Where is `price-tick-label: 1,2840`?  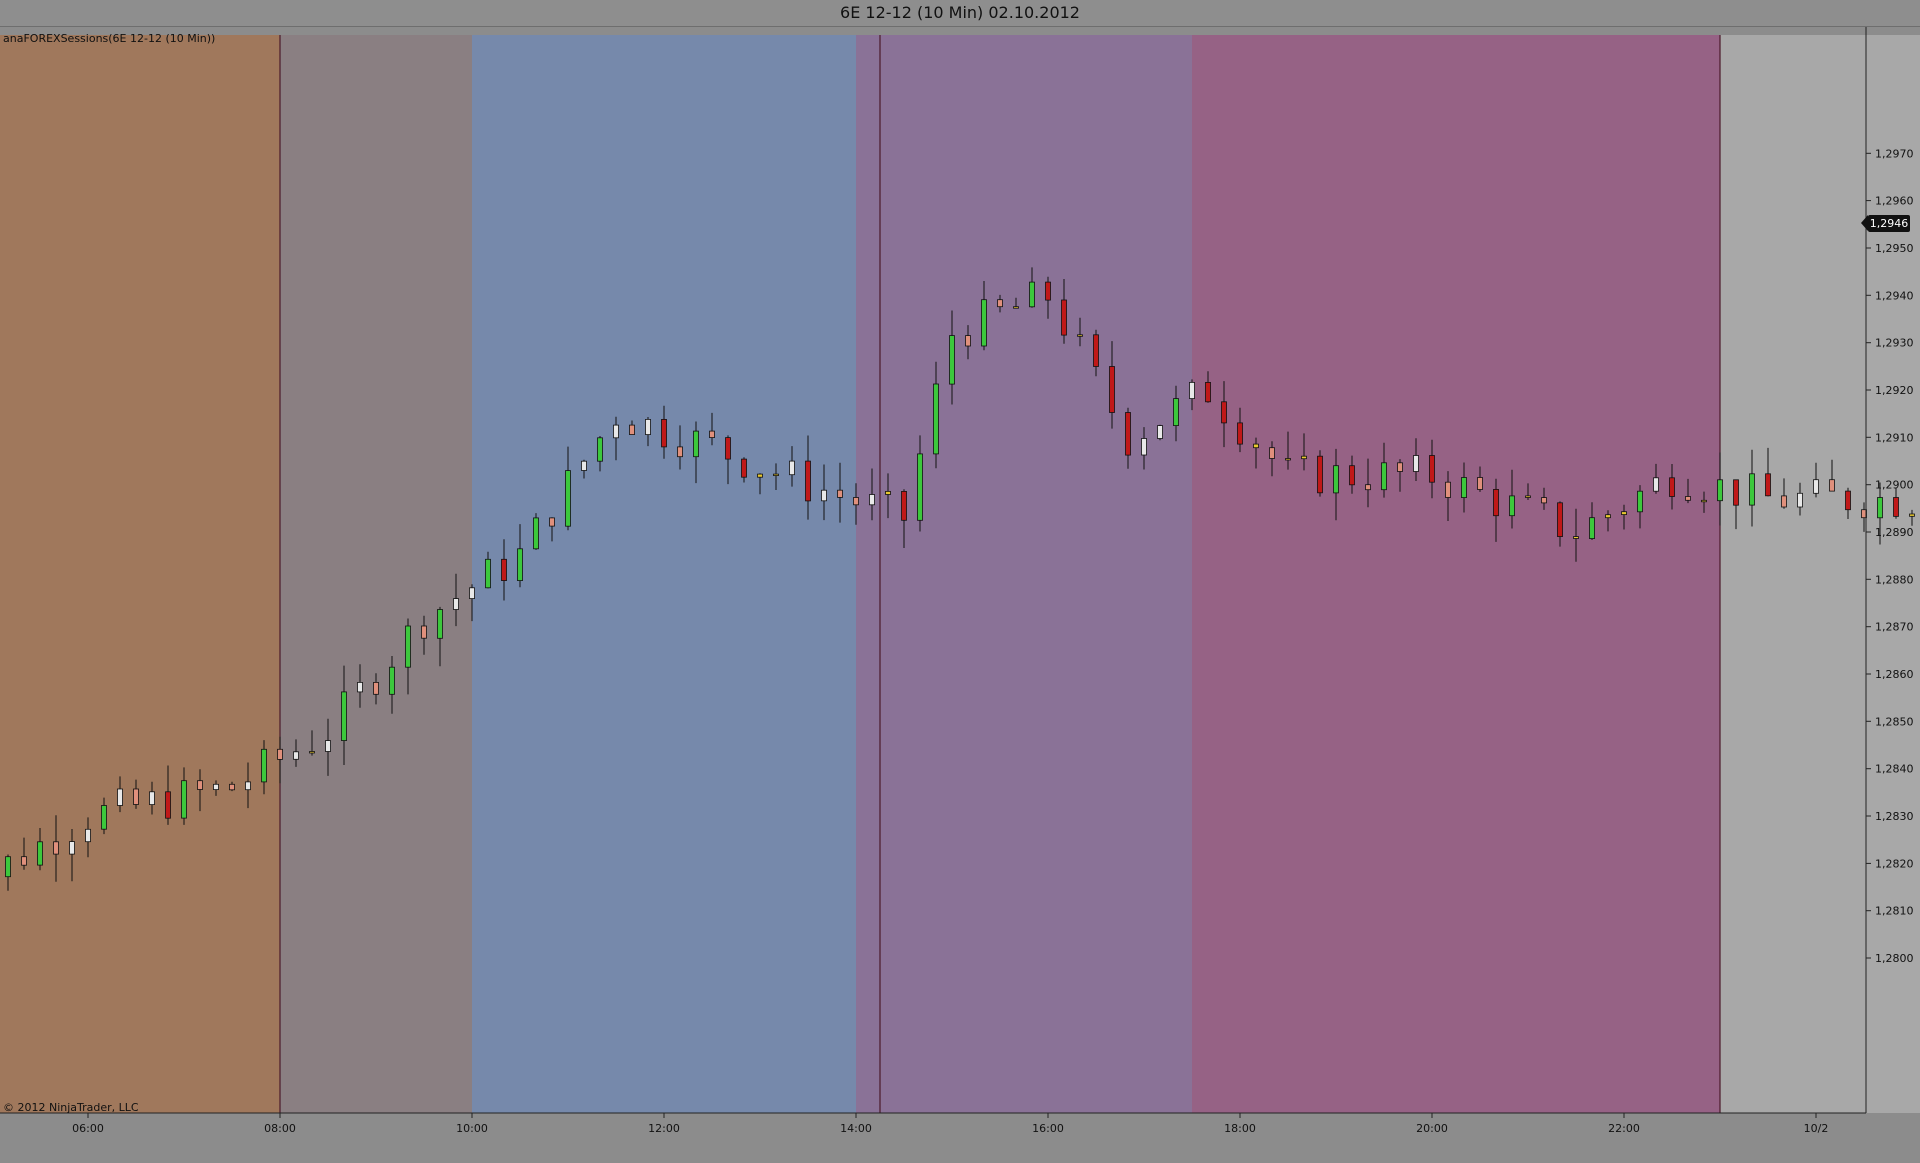 price-tick-label: 1,2840 is located at coordinates (1894, 769).